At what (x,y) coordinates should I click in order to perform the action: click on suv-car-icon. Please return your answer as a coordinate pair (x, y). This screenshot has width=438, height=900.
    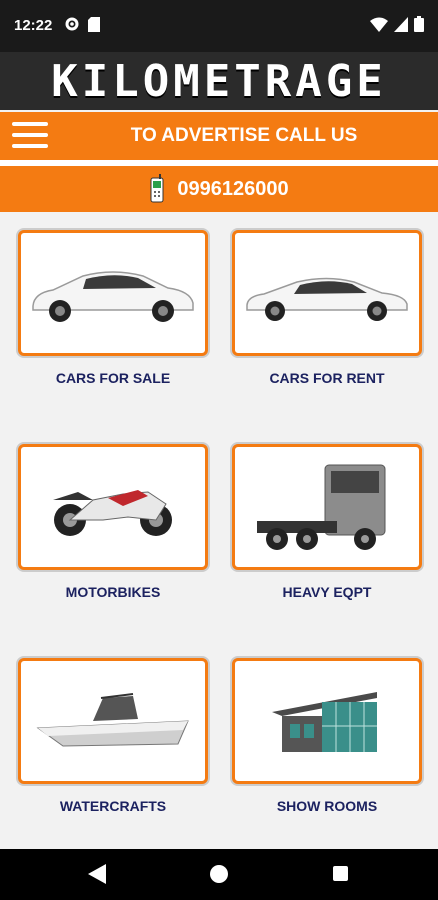
    Looking at the image, I should click on (113, 296).